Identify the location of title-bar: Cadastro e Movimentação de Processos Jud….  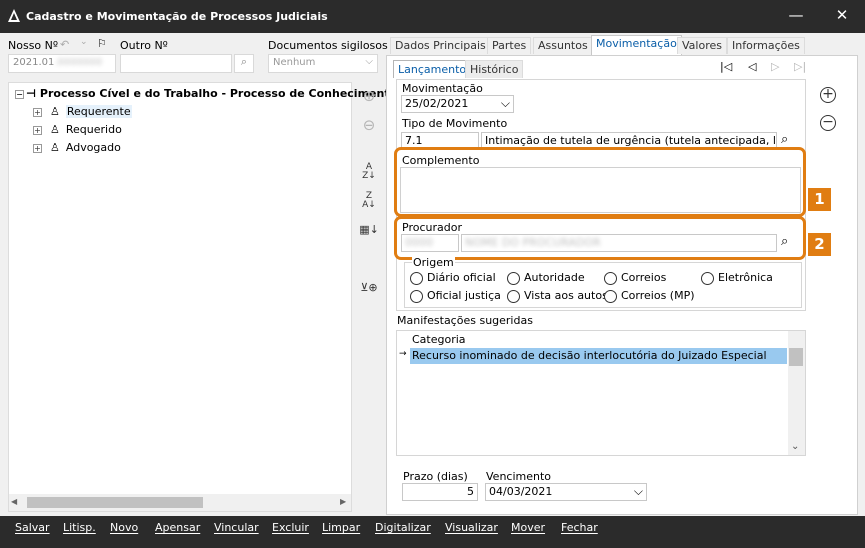
(432, 16).